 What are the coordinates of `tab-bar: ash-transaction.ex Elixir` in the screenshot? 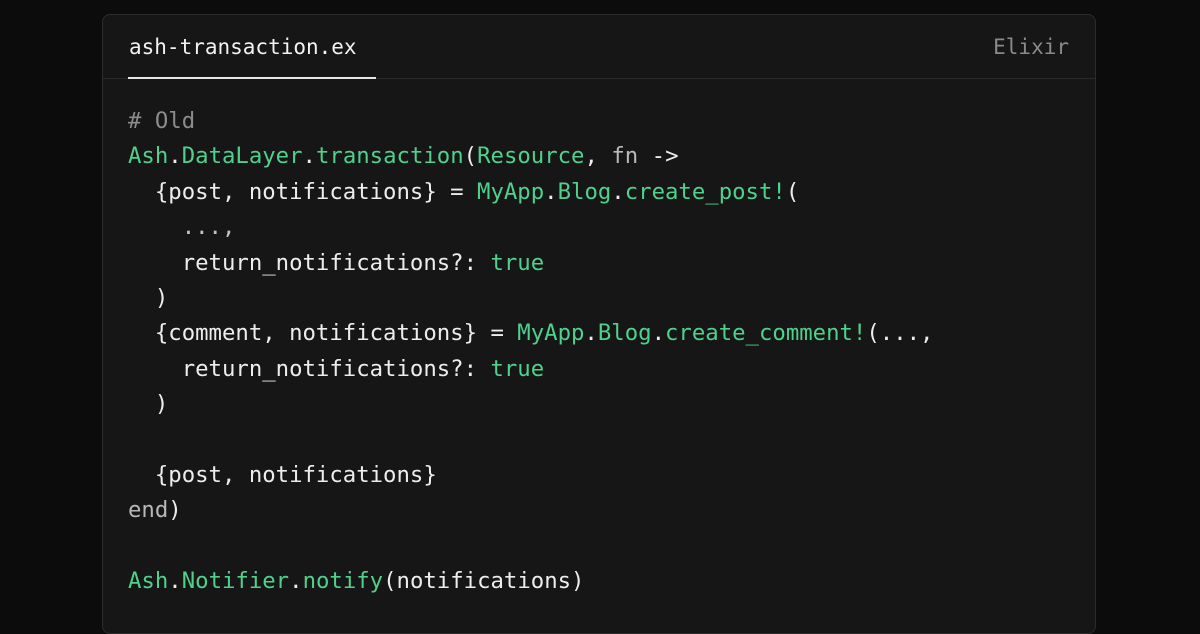 It's located at (599, 47).